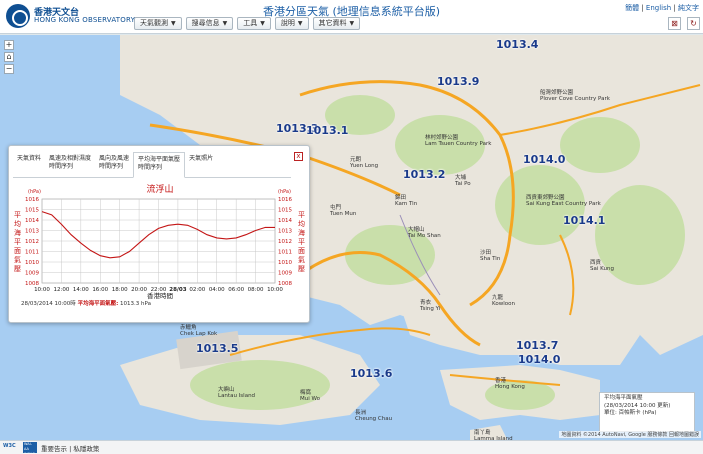  What do you see at coordinates (285, 253) in the screenshot?
I see `y-tick-label: 1011` at bounding box center [285, 253].